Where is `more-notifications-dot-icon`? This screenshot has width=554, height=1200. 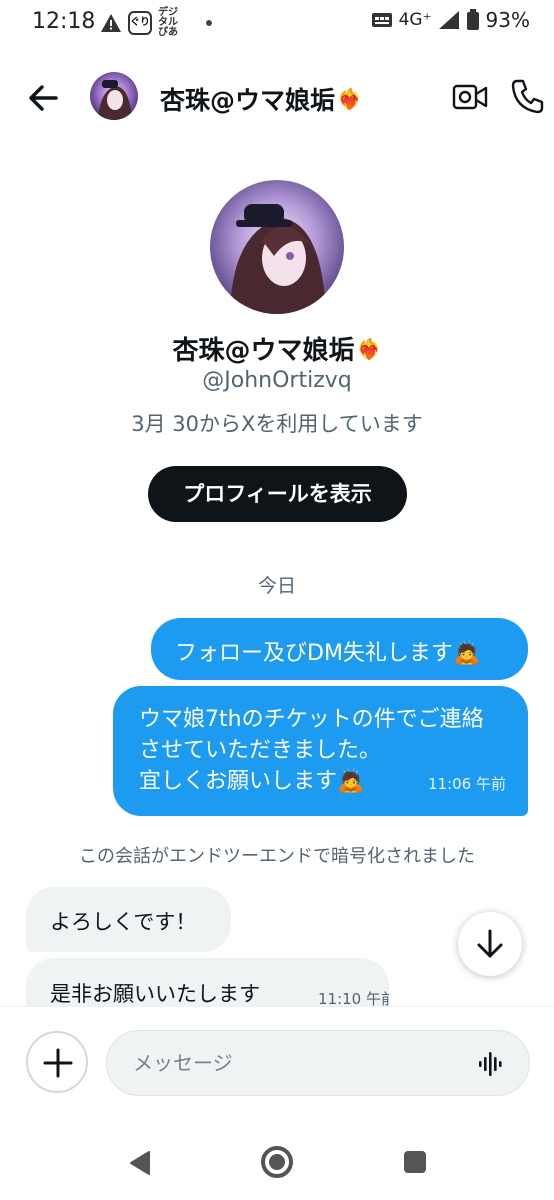 more-notifications-dot-icon is located at coordinates (209, 23).